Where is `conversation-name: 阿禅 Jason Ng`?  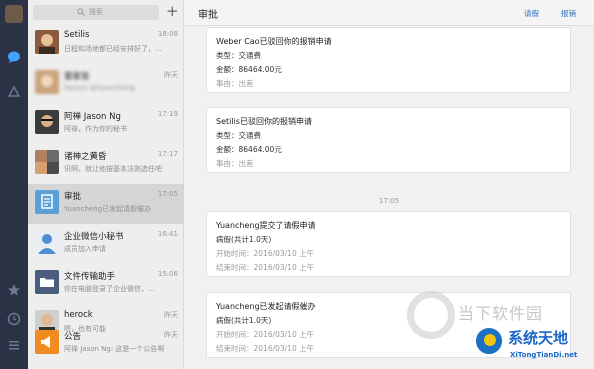 conversation-name: 阿禅 Jason Ng is located at coordinates (92, 117).